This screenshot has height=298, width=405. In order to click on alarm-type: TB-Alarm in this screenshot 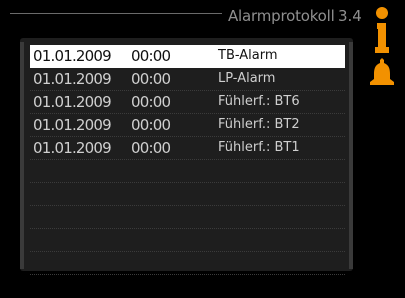, I will do `click(248, 55)`.